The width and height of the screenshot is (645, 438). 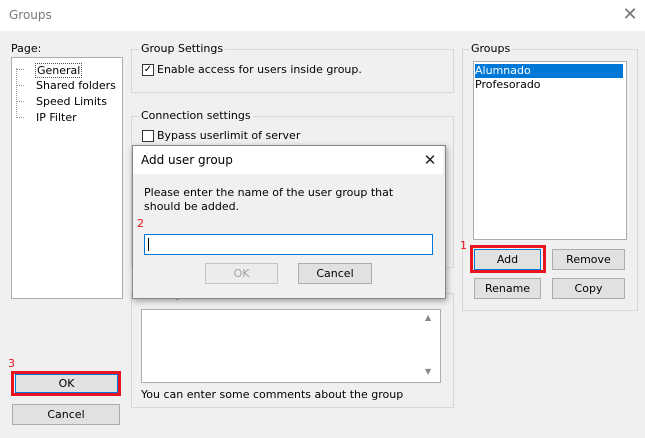 What do you see at coordinates (335, 273) in the screenshot?
I see `dialog-cancel-button: Cancel` at bounding box center [335, 273].